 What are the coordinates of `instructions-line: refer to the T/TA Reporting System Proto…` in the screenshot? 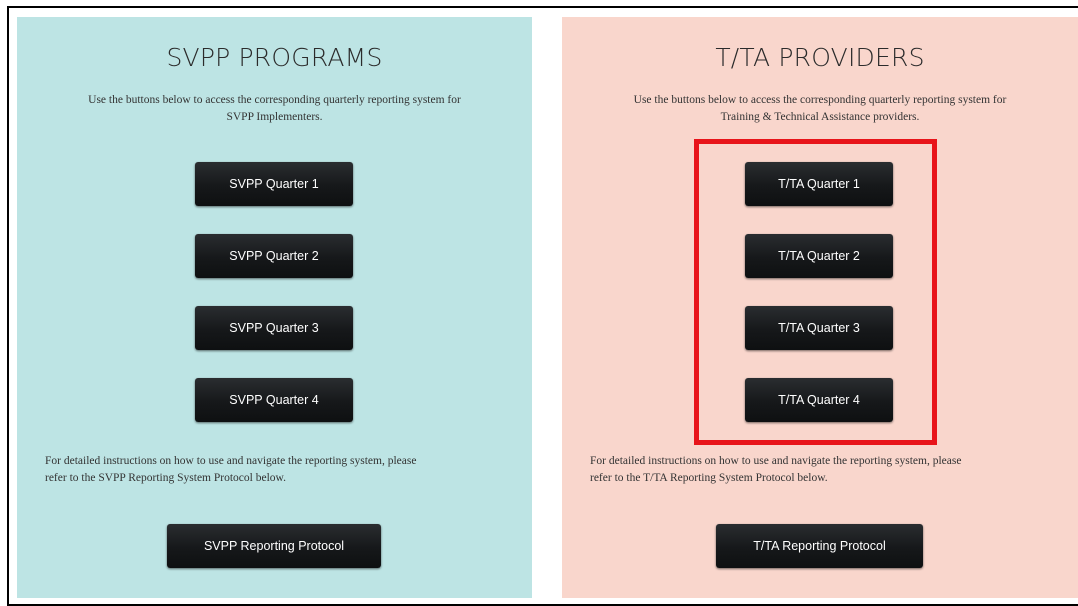 It's located at (709, 478).